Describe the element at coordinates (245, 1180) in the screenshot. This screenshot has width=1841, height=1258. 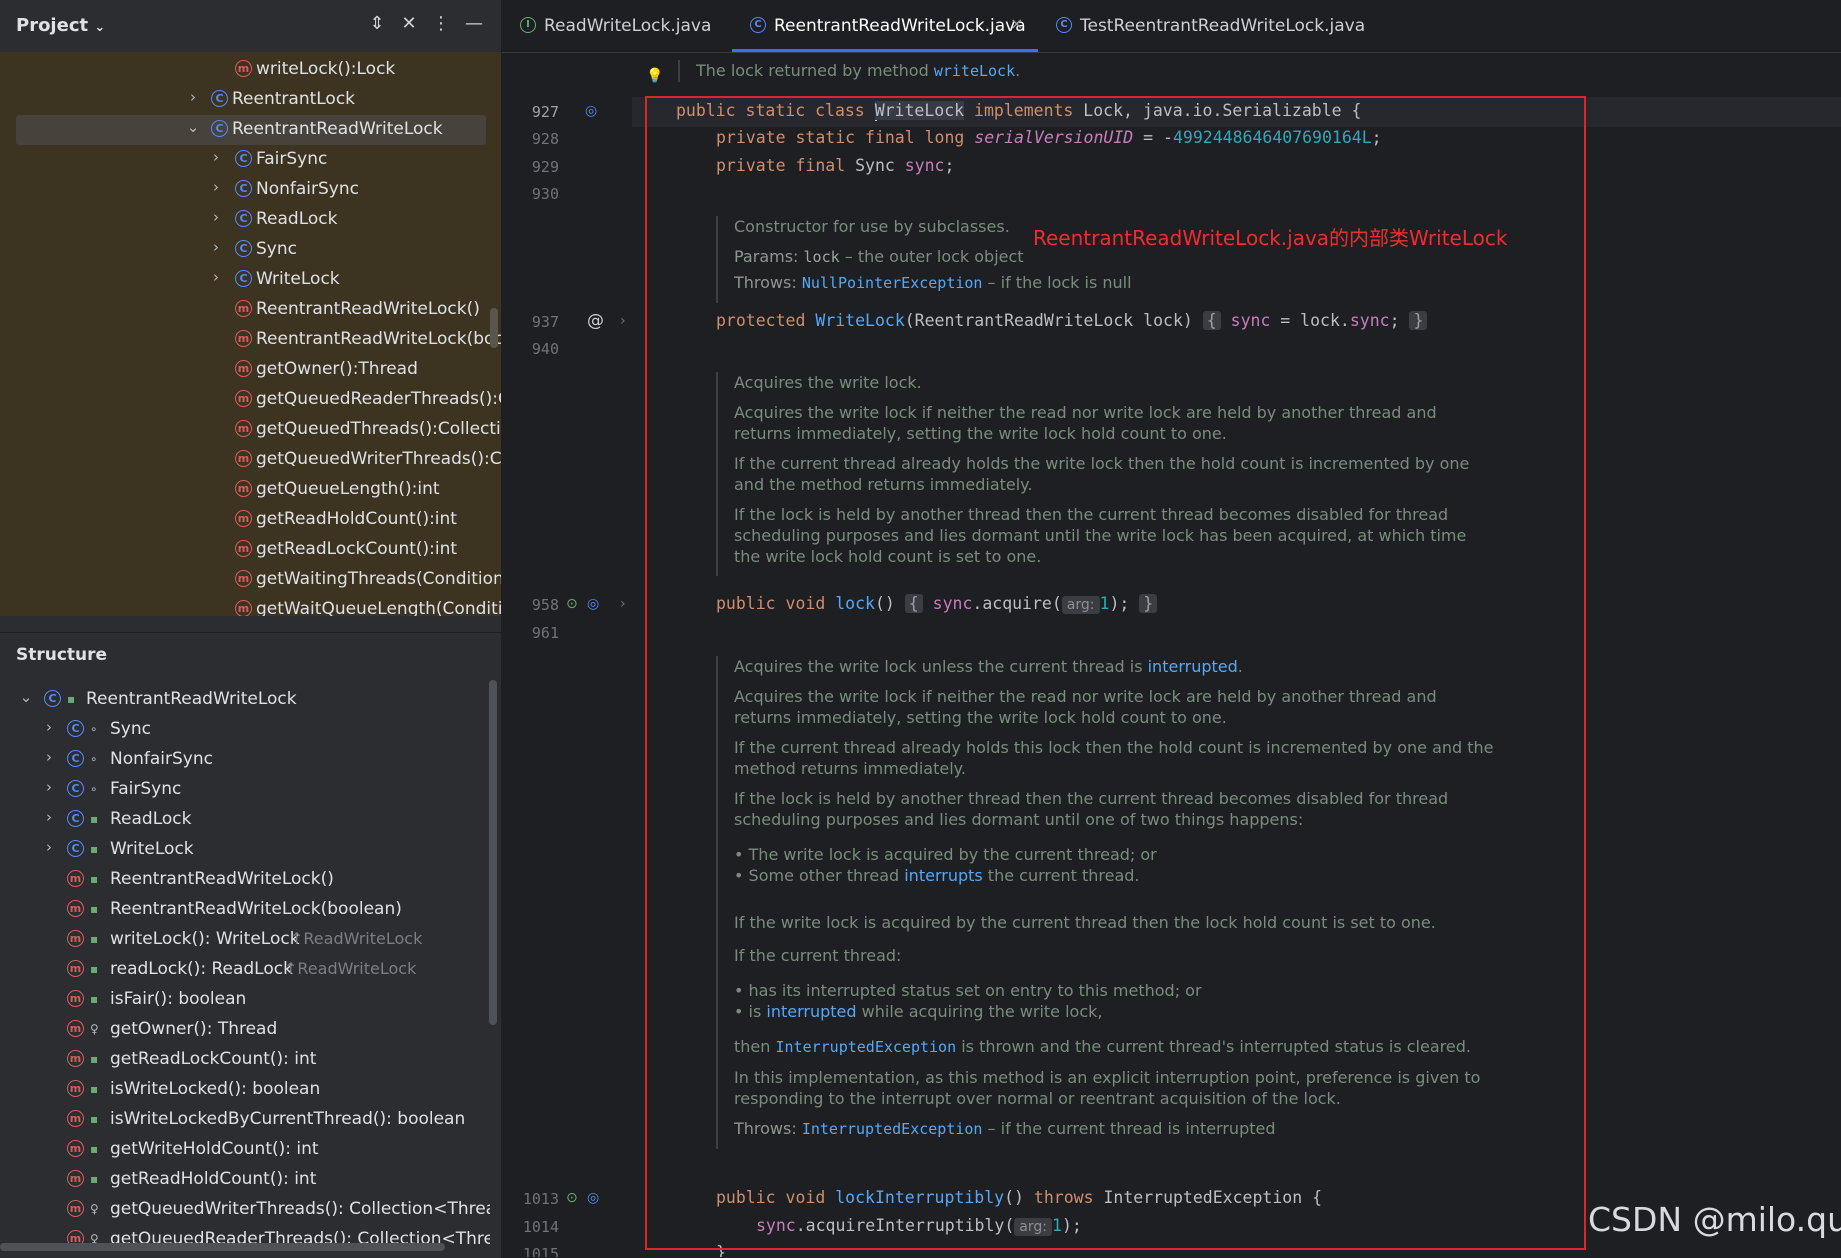
I see `structure-item: m ▪ getReadHoldCount(): int` at that location.